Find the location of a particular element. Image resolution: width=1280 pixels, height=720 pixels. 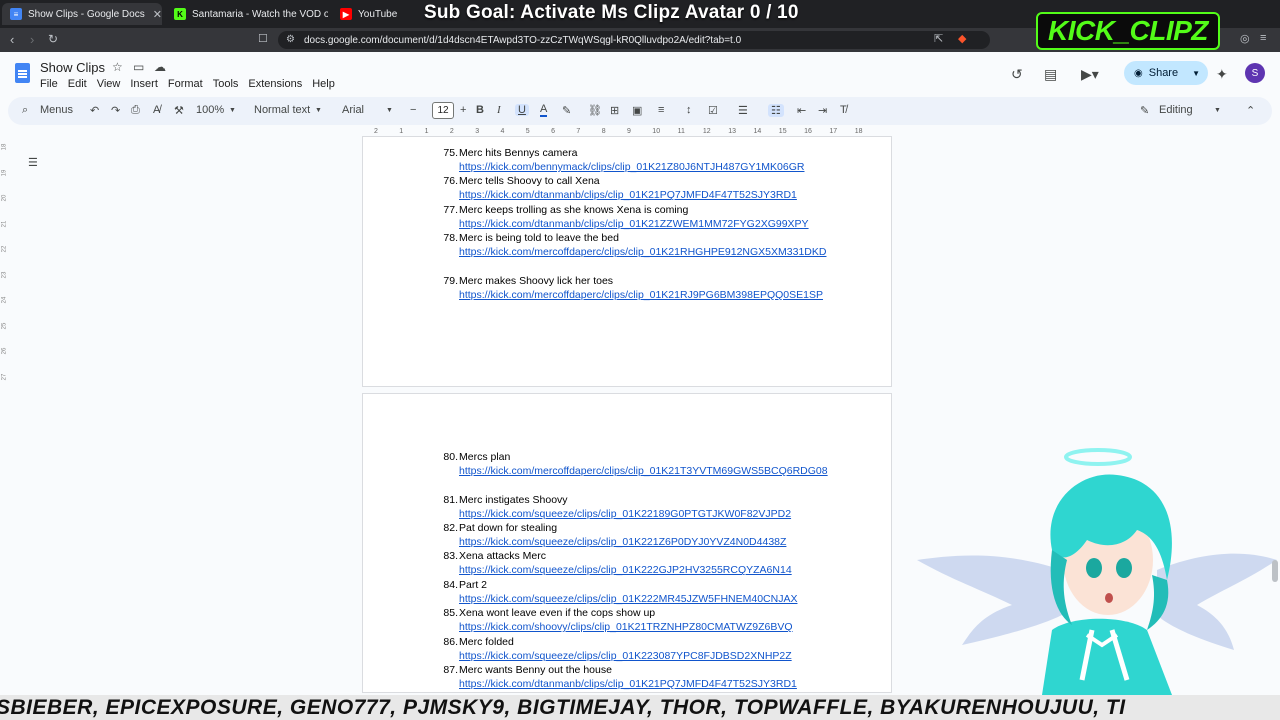

collapse-menus-icon: ⌃ is located at coordinates (1250, 110).